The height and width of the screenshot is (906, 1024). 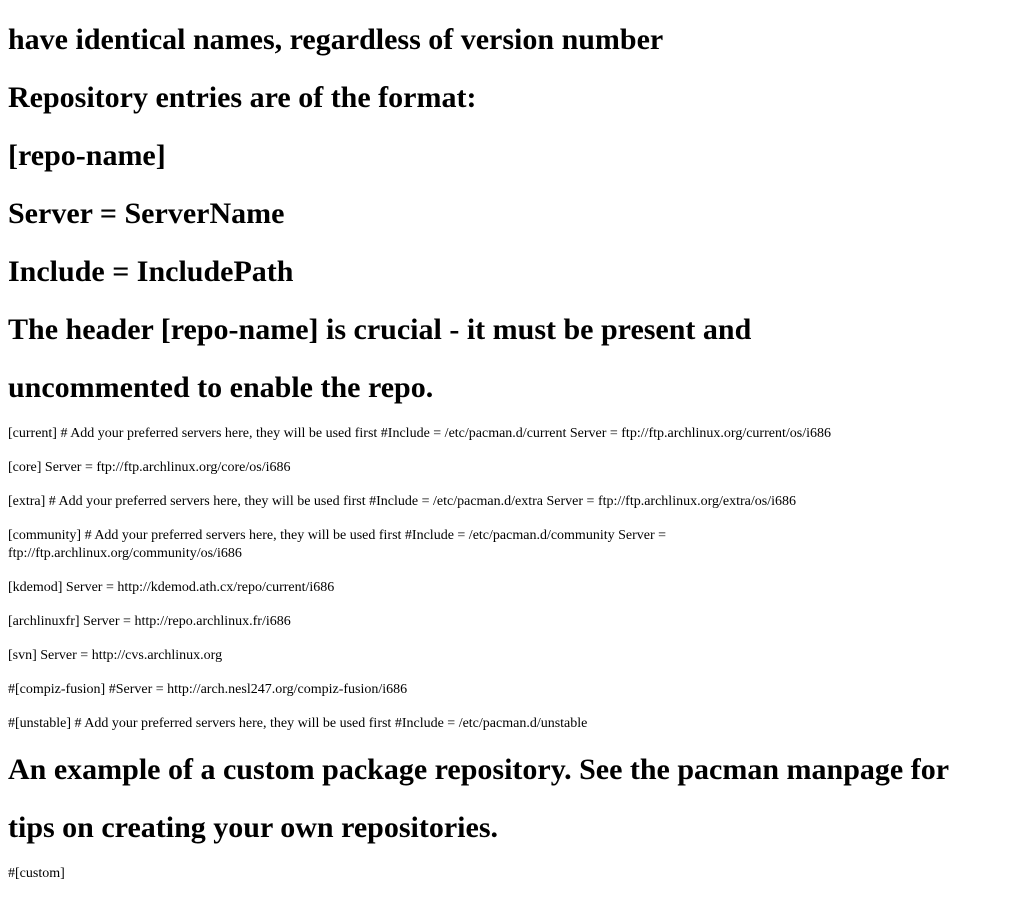 I want to click on heading-repository-format: Repository entries are of the format:, so click(x=242, y=97).